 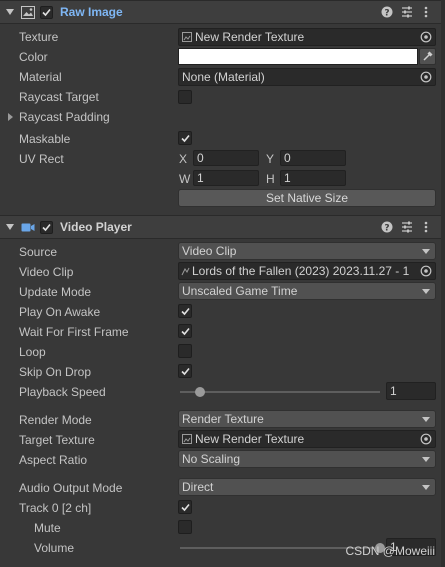 I want to click on aspect-ratio-value: No Scaling, so click(x=211, y=459).